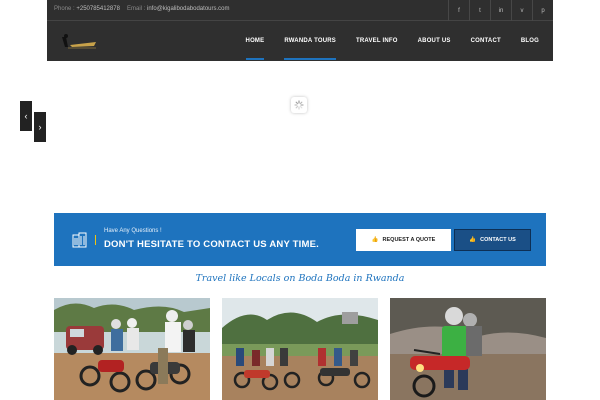 The width and height of the screenshot is (600, 400). I want to click on chevron-left-icon: ‹, so click(26, 116).